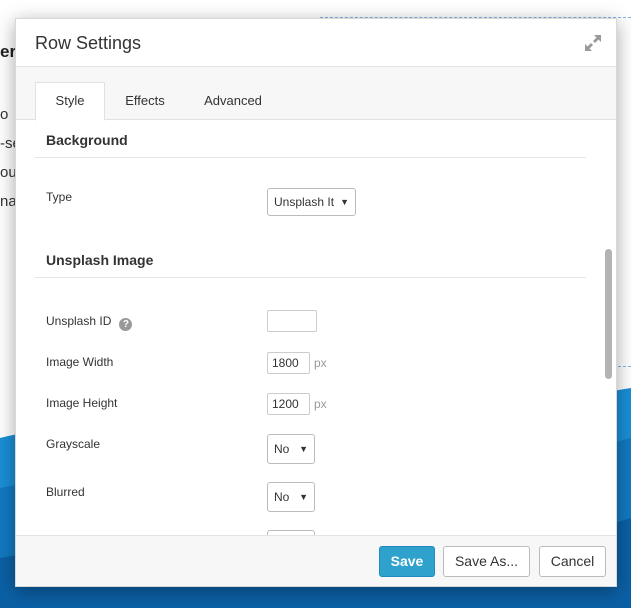  Describe the element at coordinates (316, 94) in the screenshot. I see `settings-tabs: Style Effects Advanced` at that location.